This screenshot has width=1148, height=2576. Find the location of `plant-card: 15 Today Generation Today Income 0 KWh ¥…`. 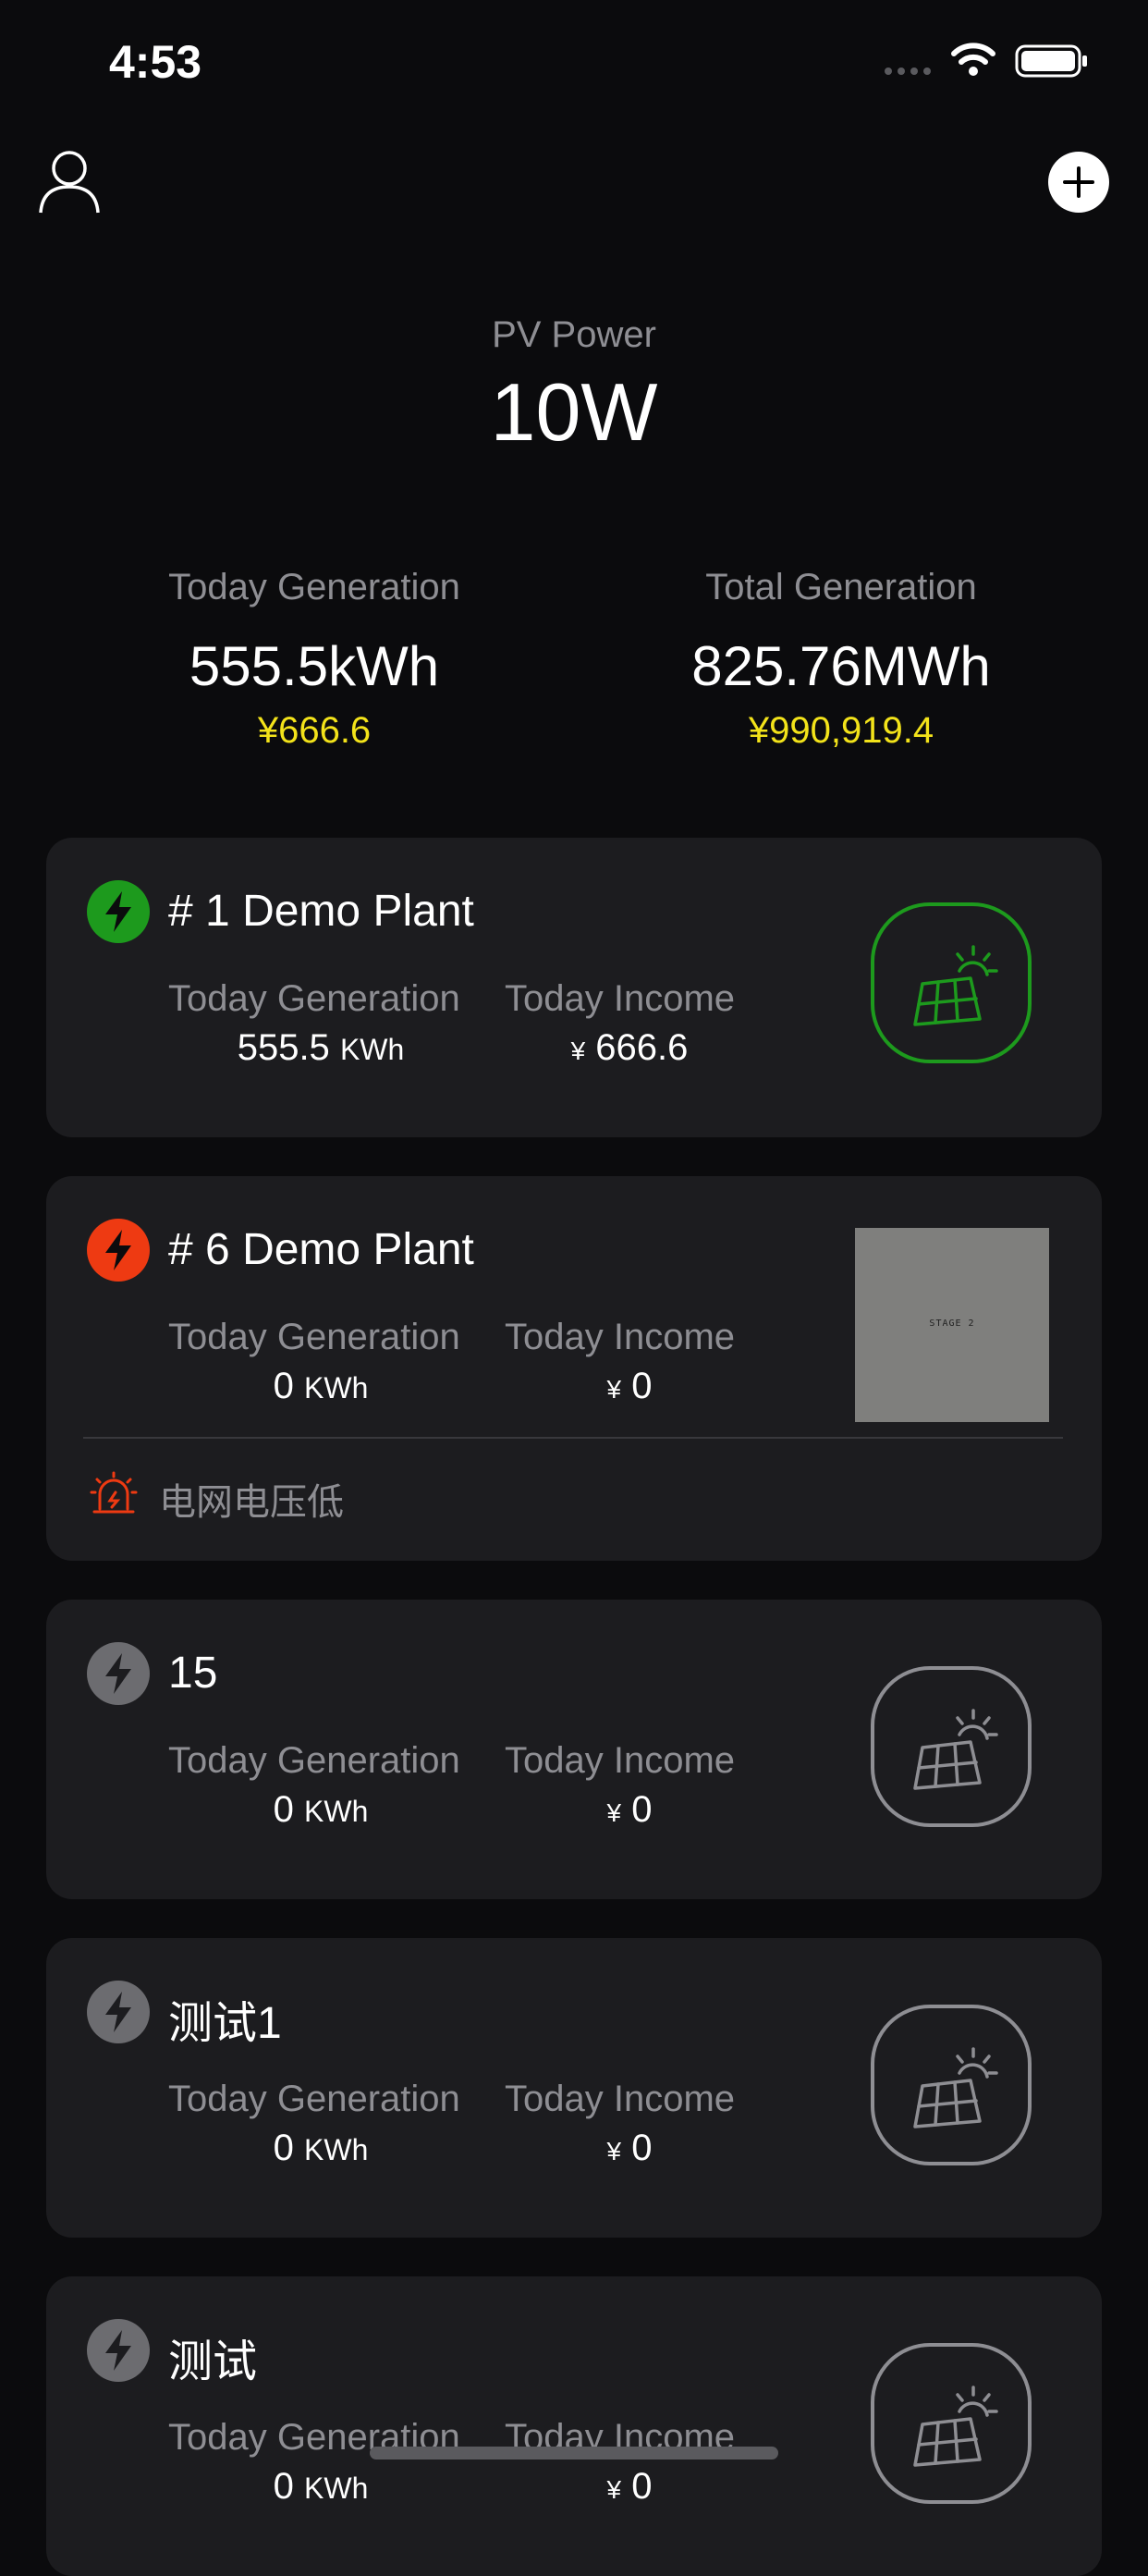

plant-card: 15 Today Generation Today Income 0 KWh ¥… is located at coordinates (574, 1749).